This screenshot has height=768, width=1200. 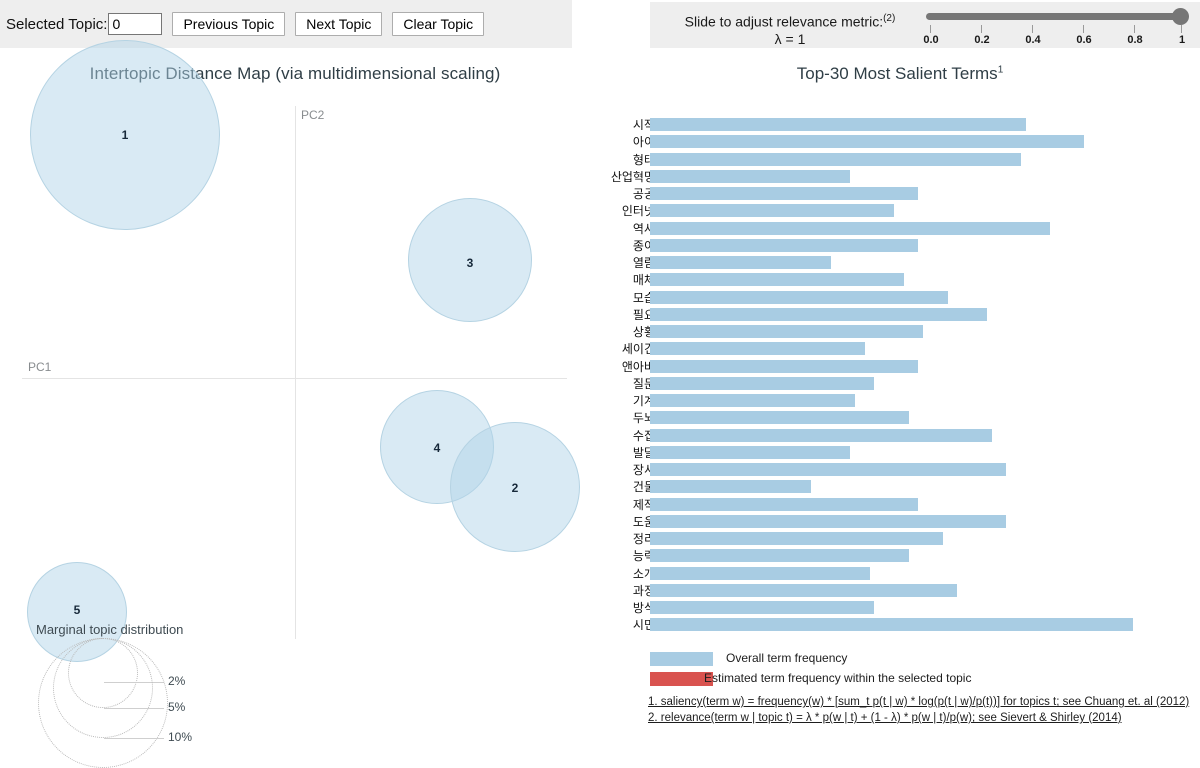 What do you see at coordinates (1000, 70) in the screenshot?
I see `salient-terms-title-superscript: 1` at bounding box center [1000, 70].